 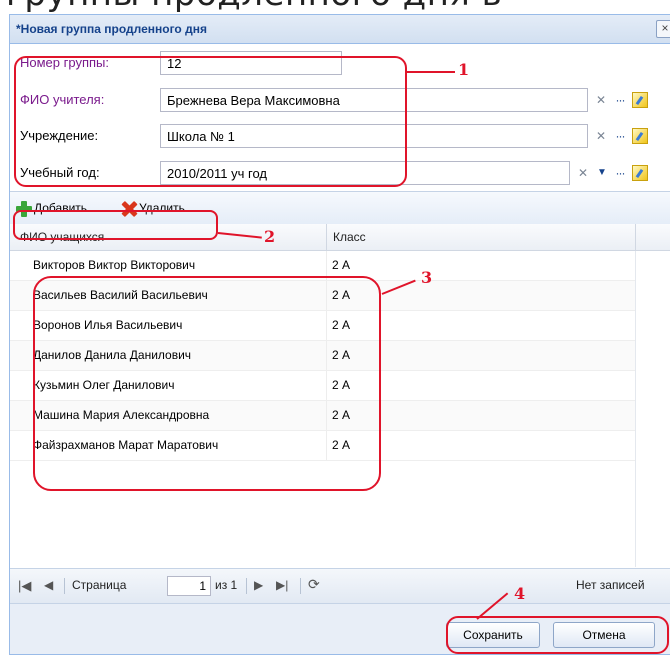 I want to click on grid-scroll-divider, so click(x=635, y=409).